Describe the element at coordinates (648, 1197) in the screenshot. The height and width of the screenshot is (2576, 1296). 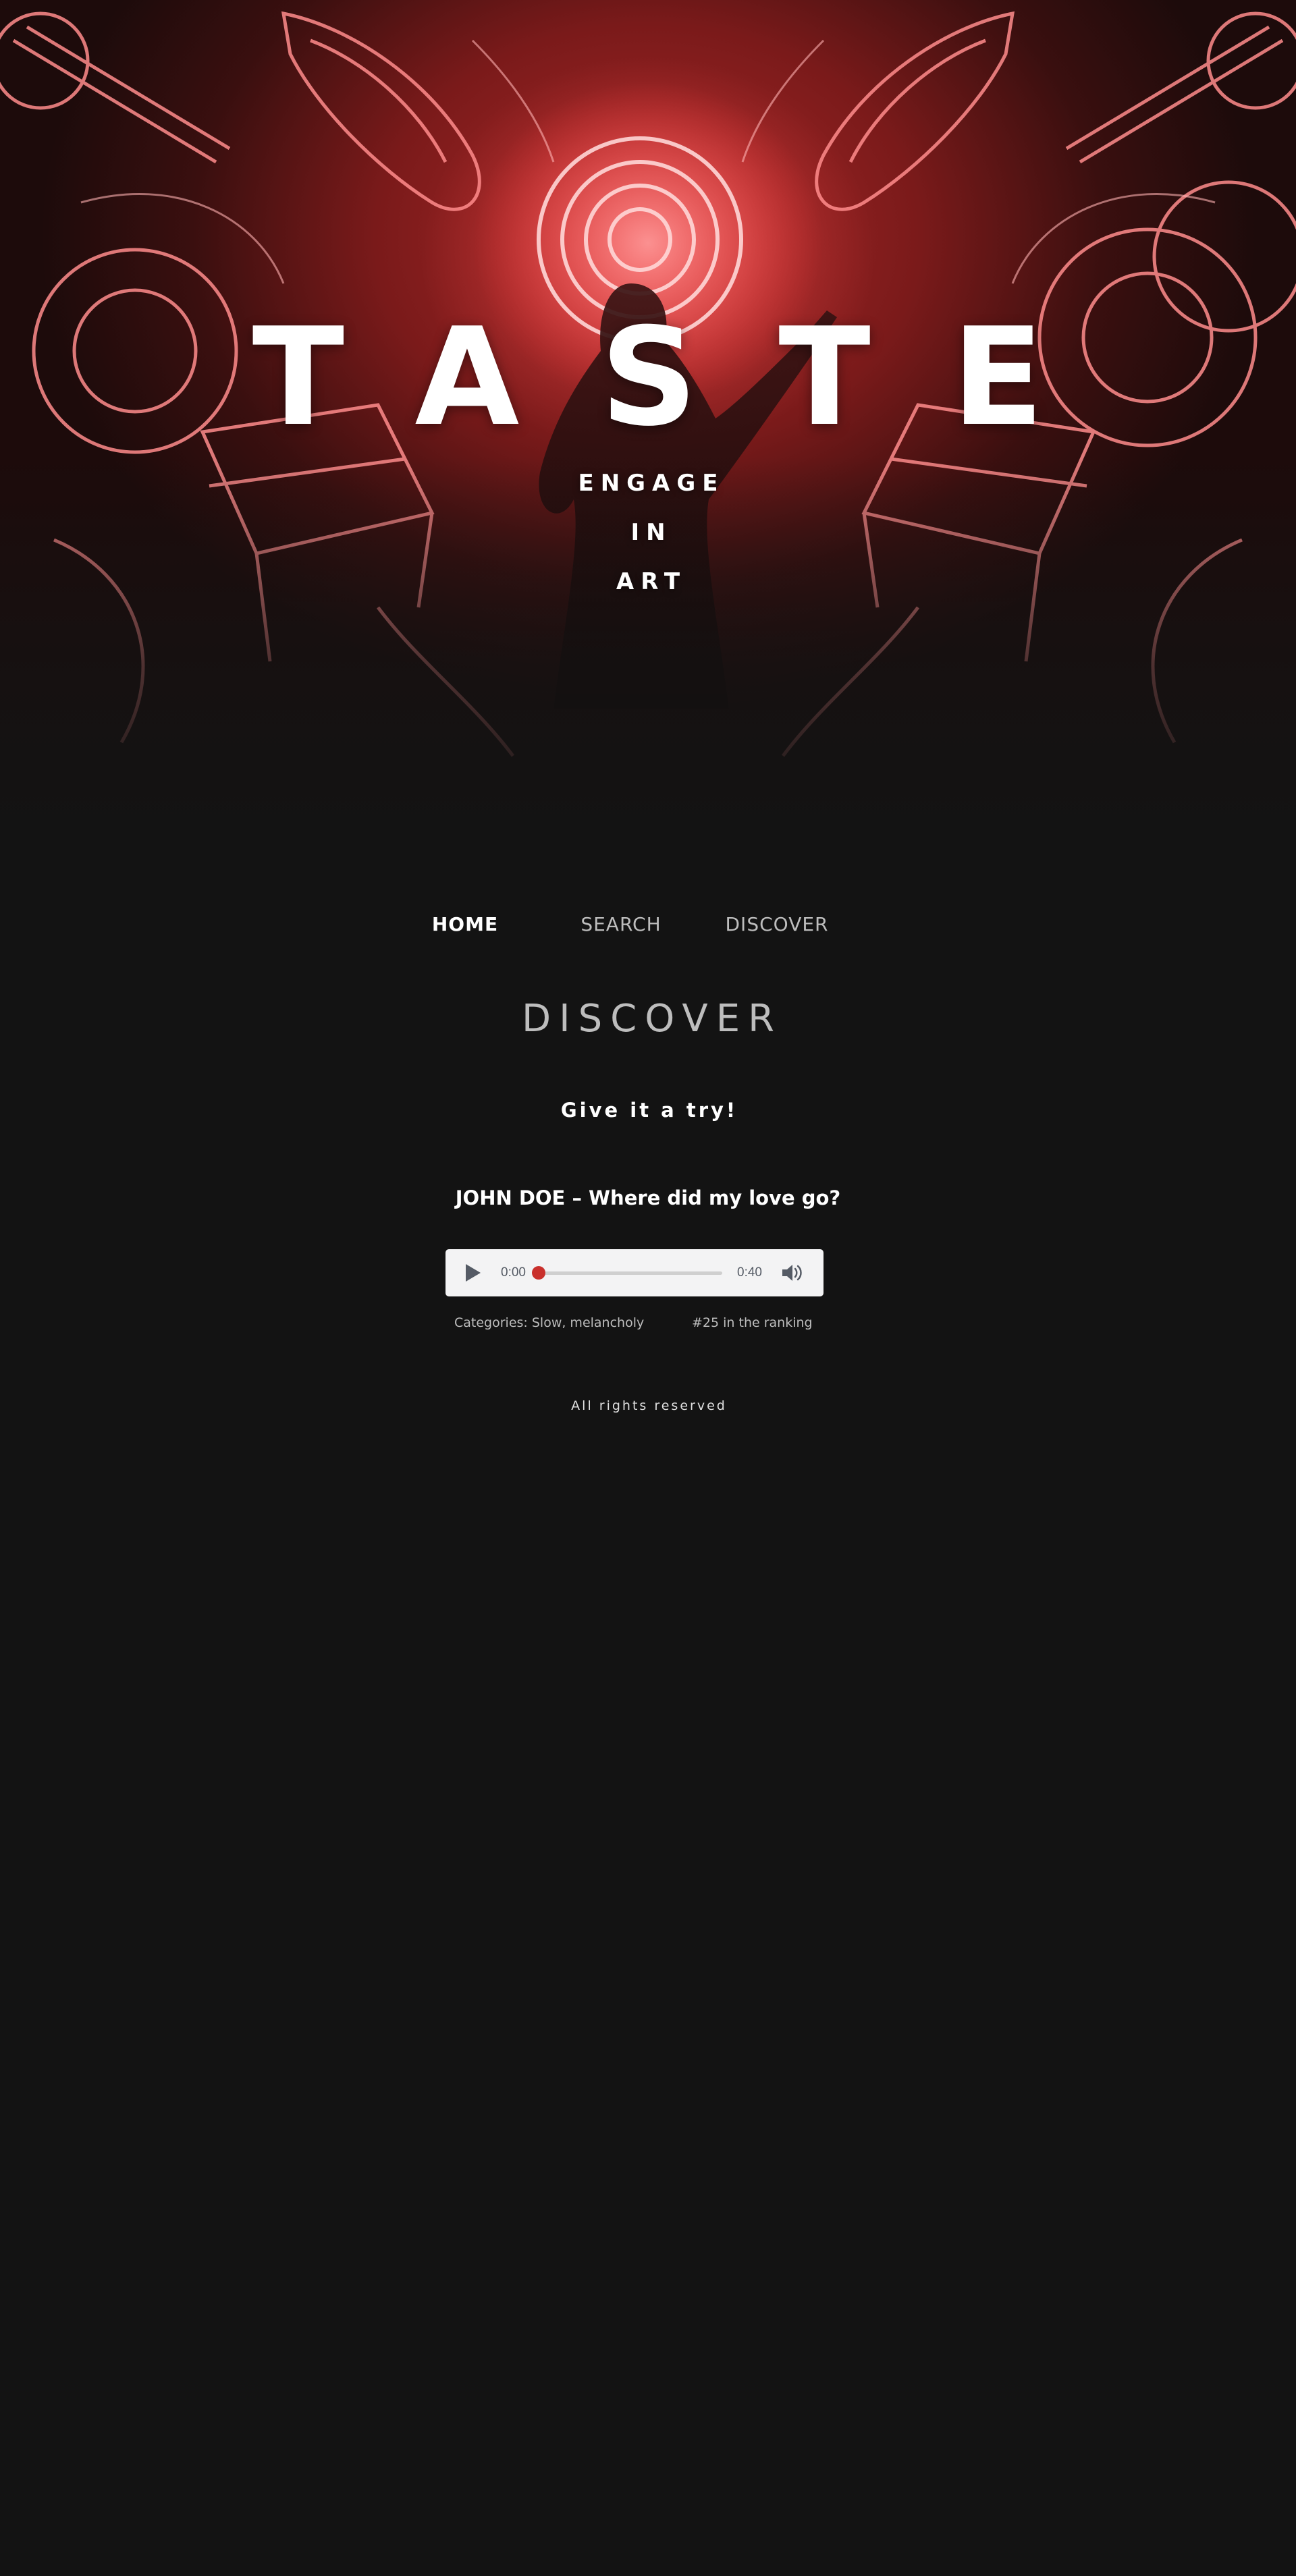
I see `track-title: JOHN DOE – Where did my love go?` at that location.